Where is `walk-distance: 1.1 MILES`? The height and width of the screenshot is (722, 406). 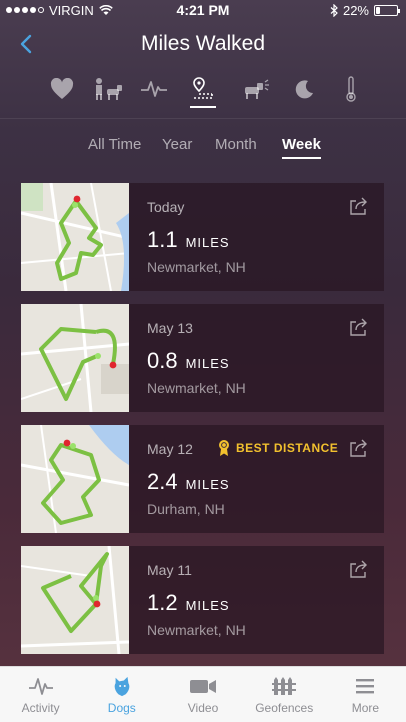
walk-distance: 1.1 MILES is located at coordinates (188, 240).